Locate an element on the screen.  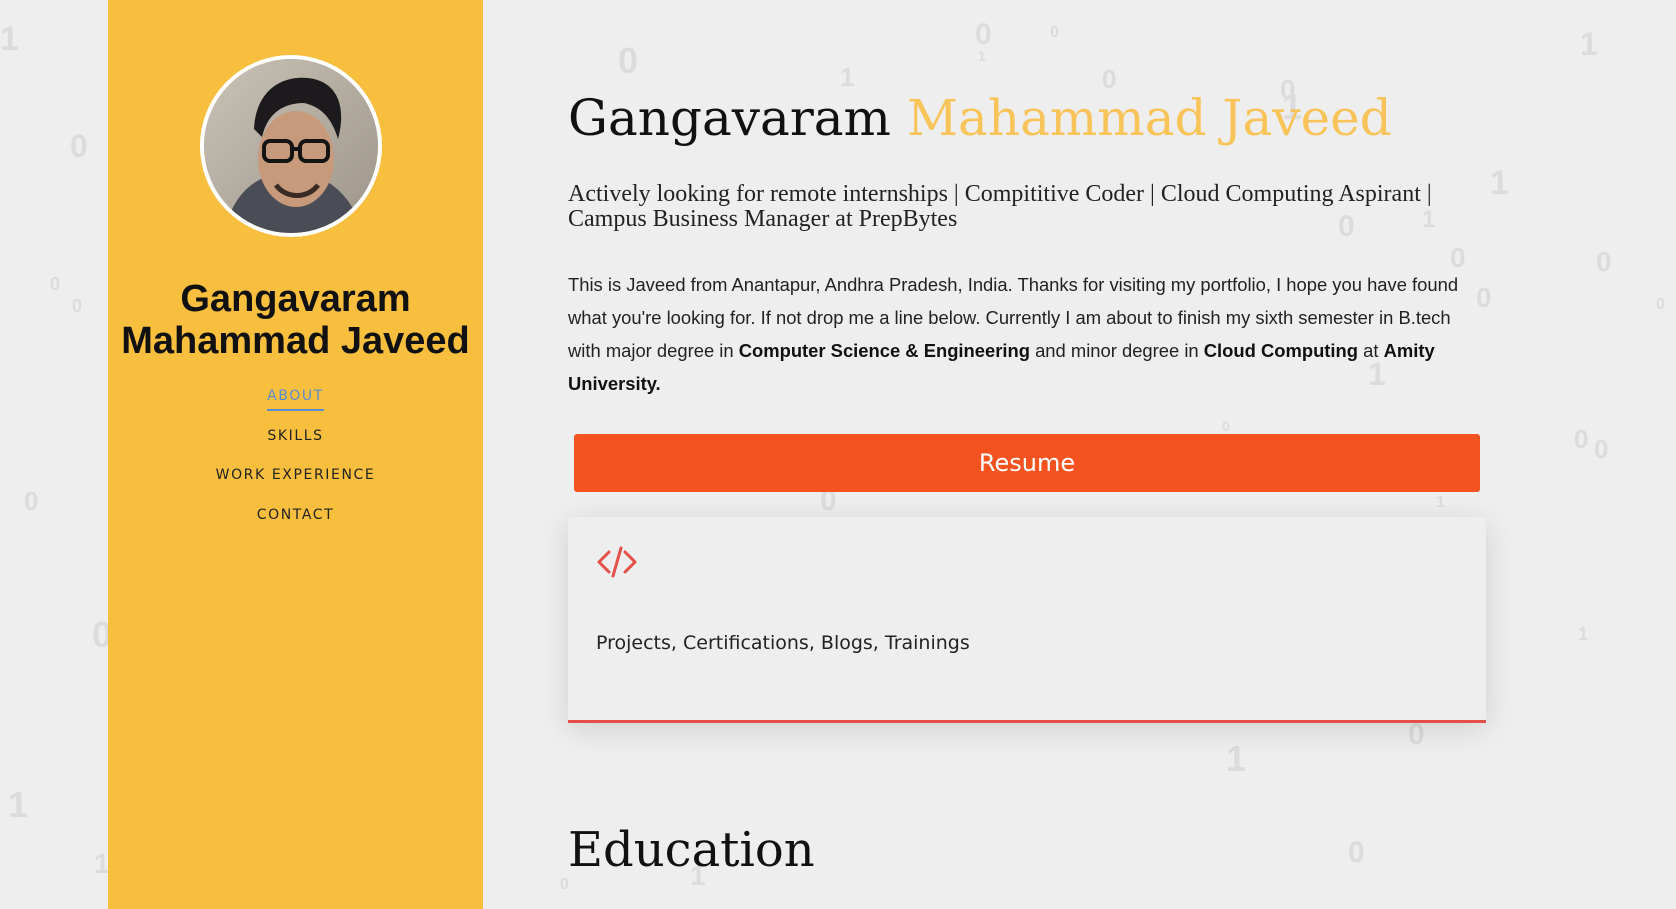
hero-name: Gangavaram Mahammad Javeed is located at coordinates (980, 118).